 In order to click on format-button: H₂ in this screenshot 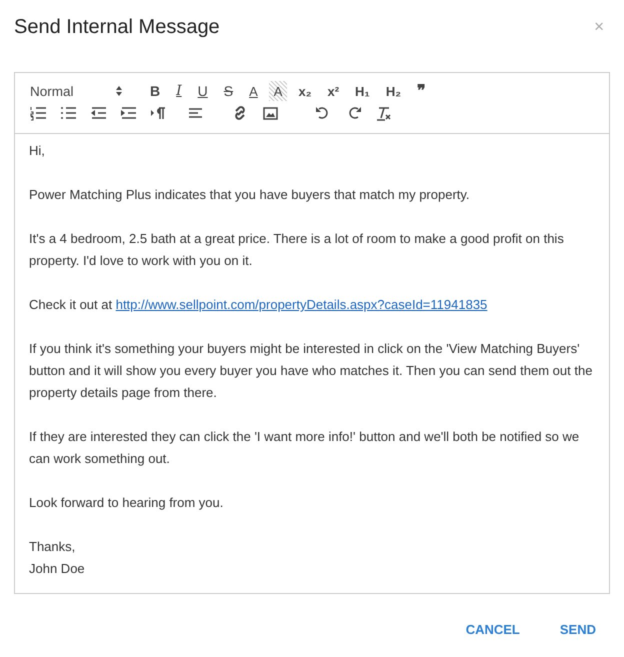, I will do `click(393, 91)`.